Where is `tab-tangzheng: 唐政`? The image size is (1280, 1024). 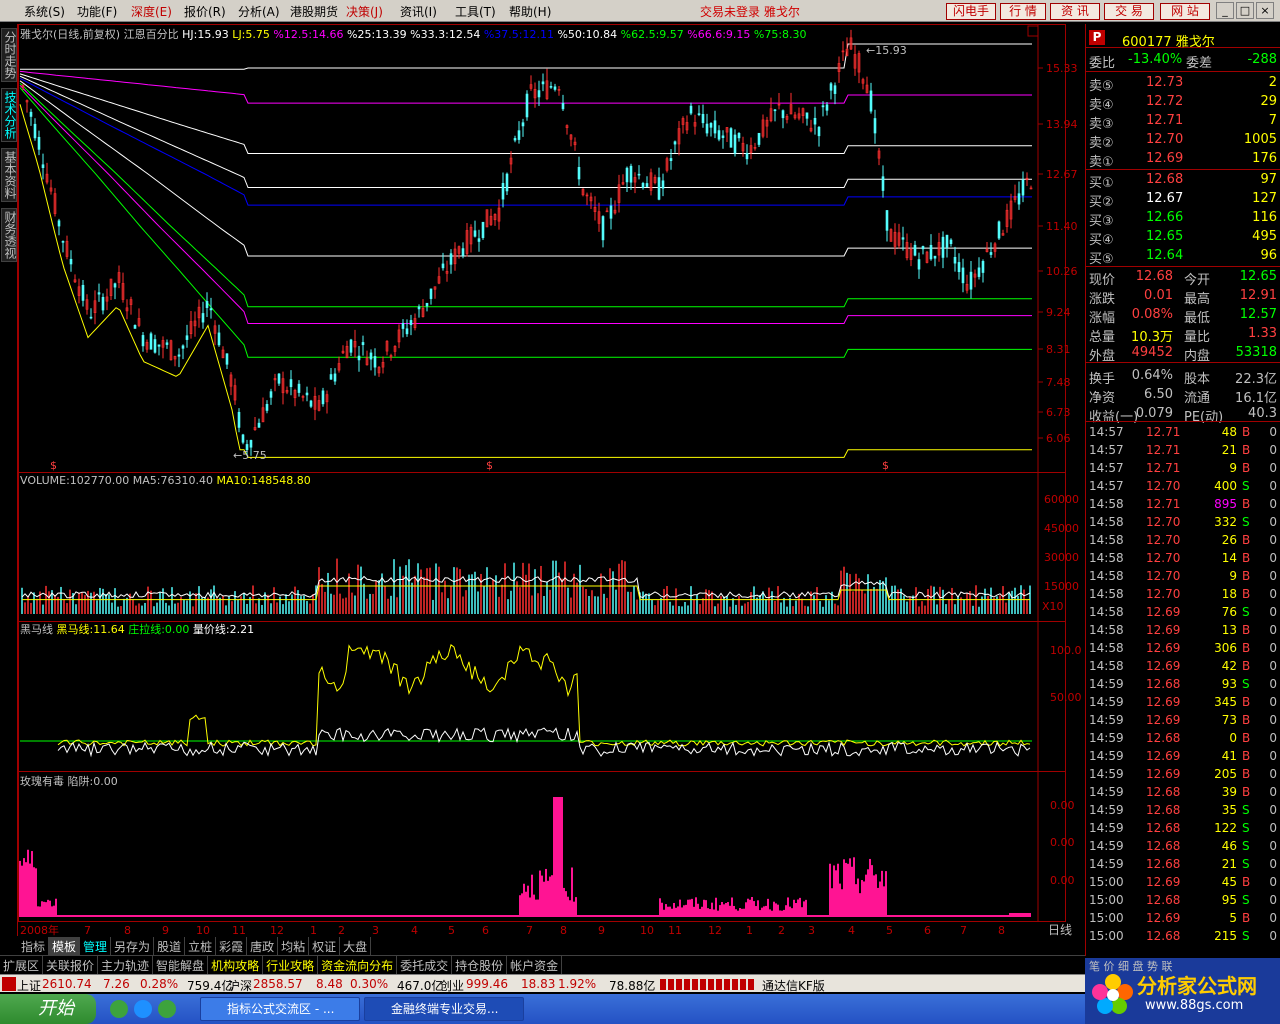
tab-tangzheng: 唐政 is located at coordinates (263, 946).